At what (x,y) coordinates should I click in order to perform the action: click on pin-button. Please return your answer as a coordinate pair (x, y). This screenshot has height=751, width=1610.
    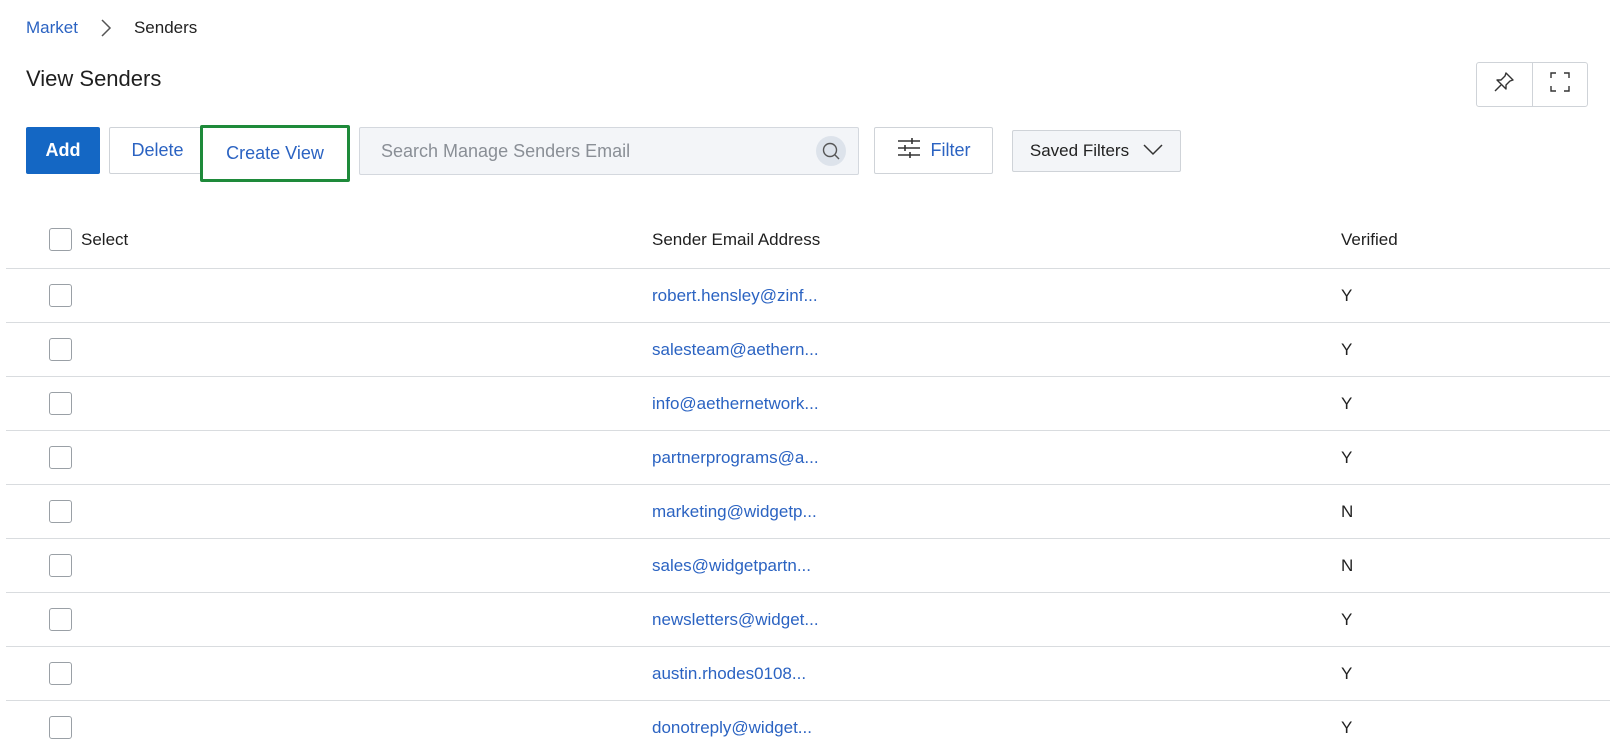
    Looking at the image, I should click on (1504, 84).